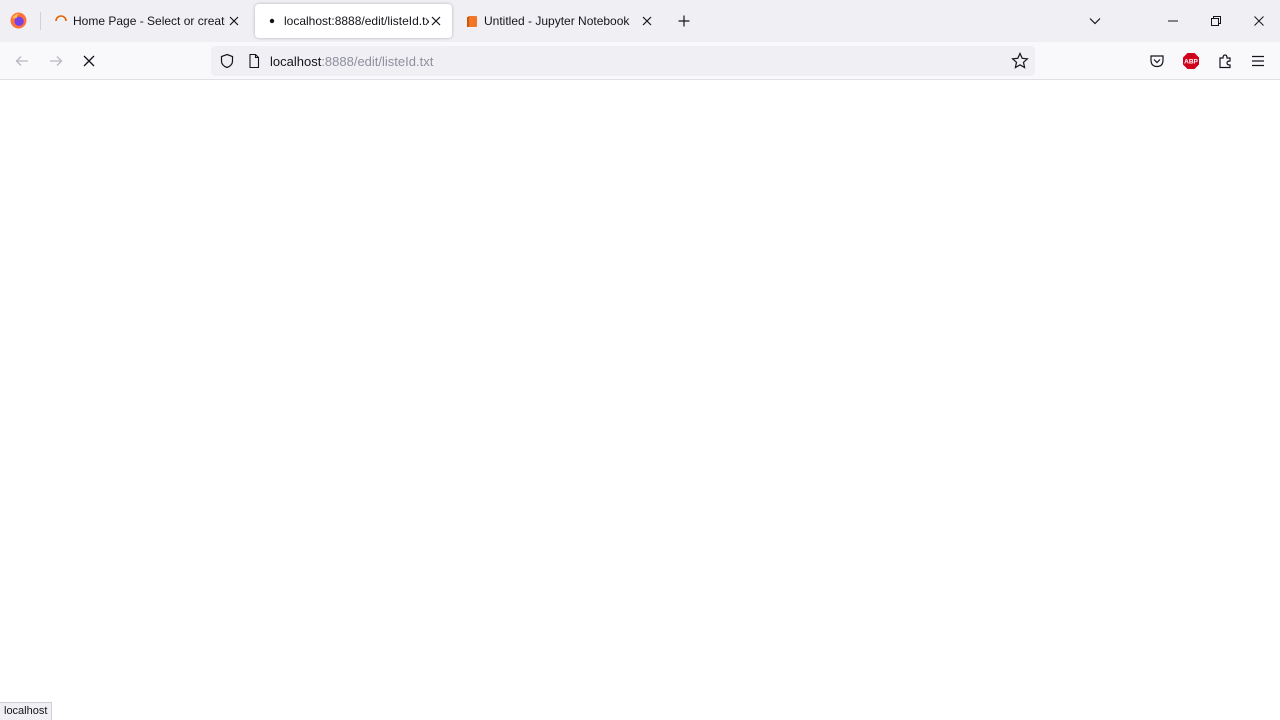 The width and height of the screenshot is (1280, 720). Describe the element at coordinates (377, 61) in the screenshot. I see `url-path: :8888/edit/listeId.txt` at that location.